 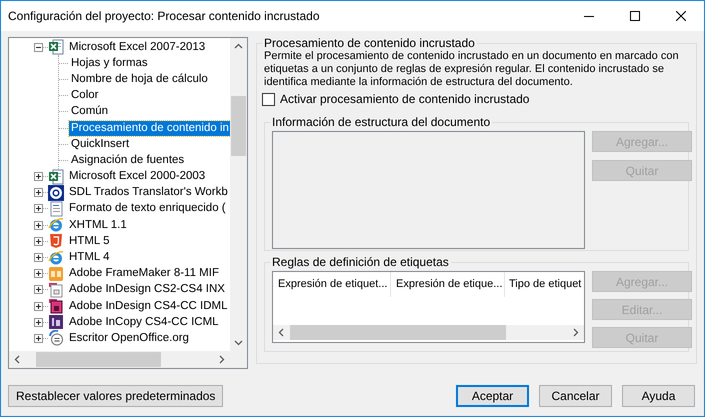 What do you see at coordinates (148, 192) in the screenshot?
I see `tree-item: SDL Trados Translator's Workb` at bounding box center [148, 192].